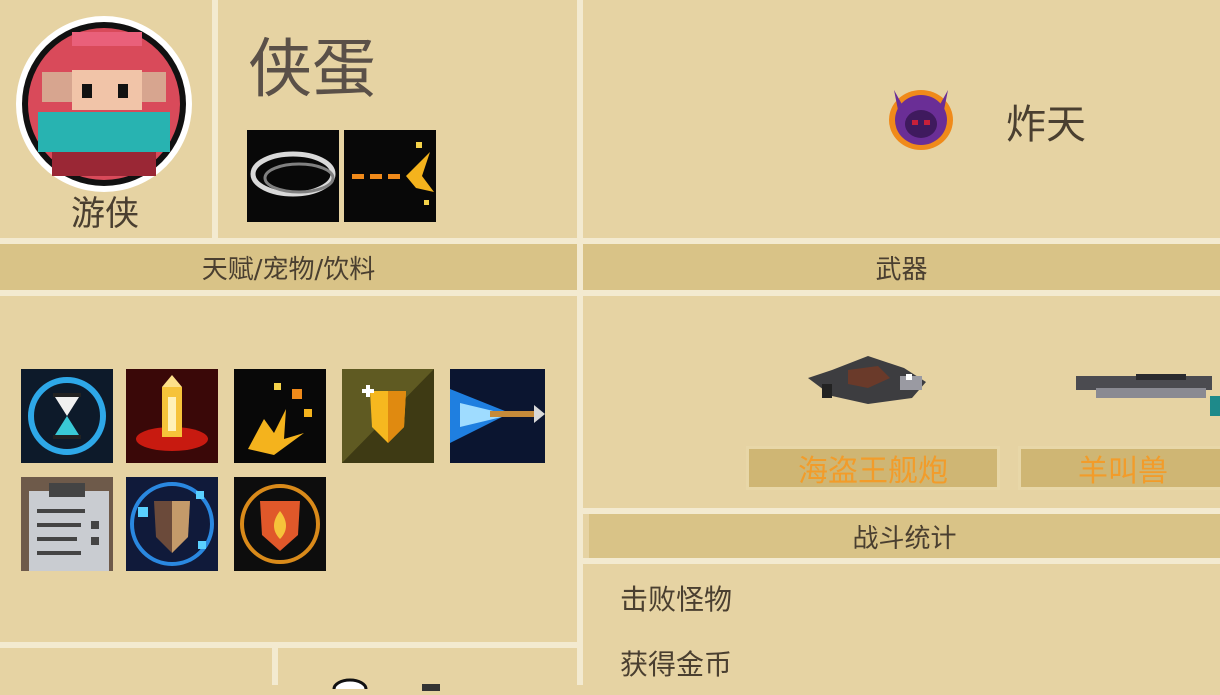 The width and height of the screenshot is (1220, 695). I want to click on weapon-slot-2-label: 羊叫兽, so click(1119, 468).